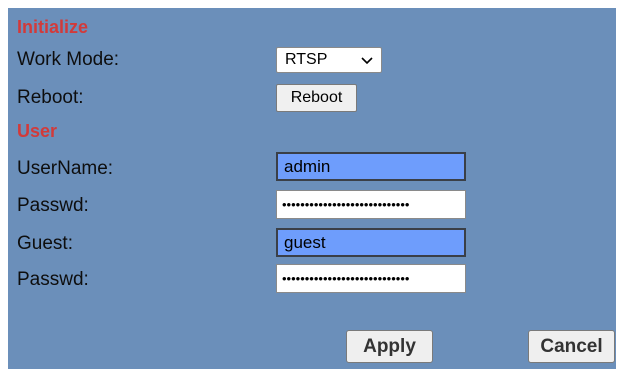 The width and height of the screenshot is (624, 377). What do you see at coordinates (53, 279) in the screenshot?
I see `guest-password-label: Passwd:` at bounding box center [53, 279].